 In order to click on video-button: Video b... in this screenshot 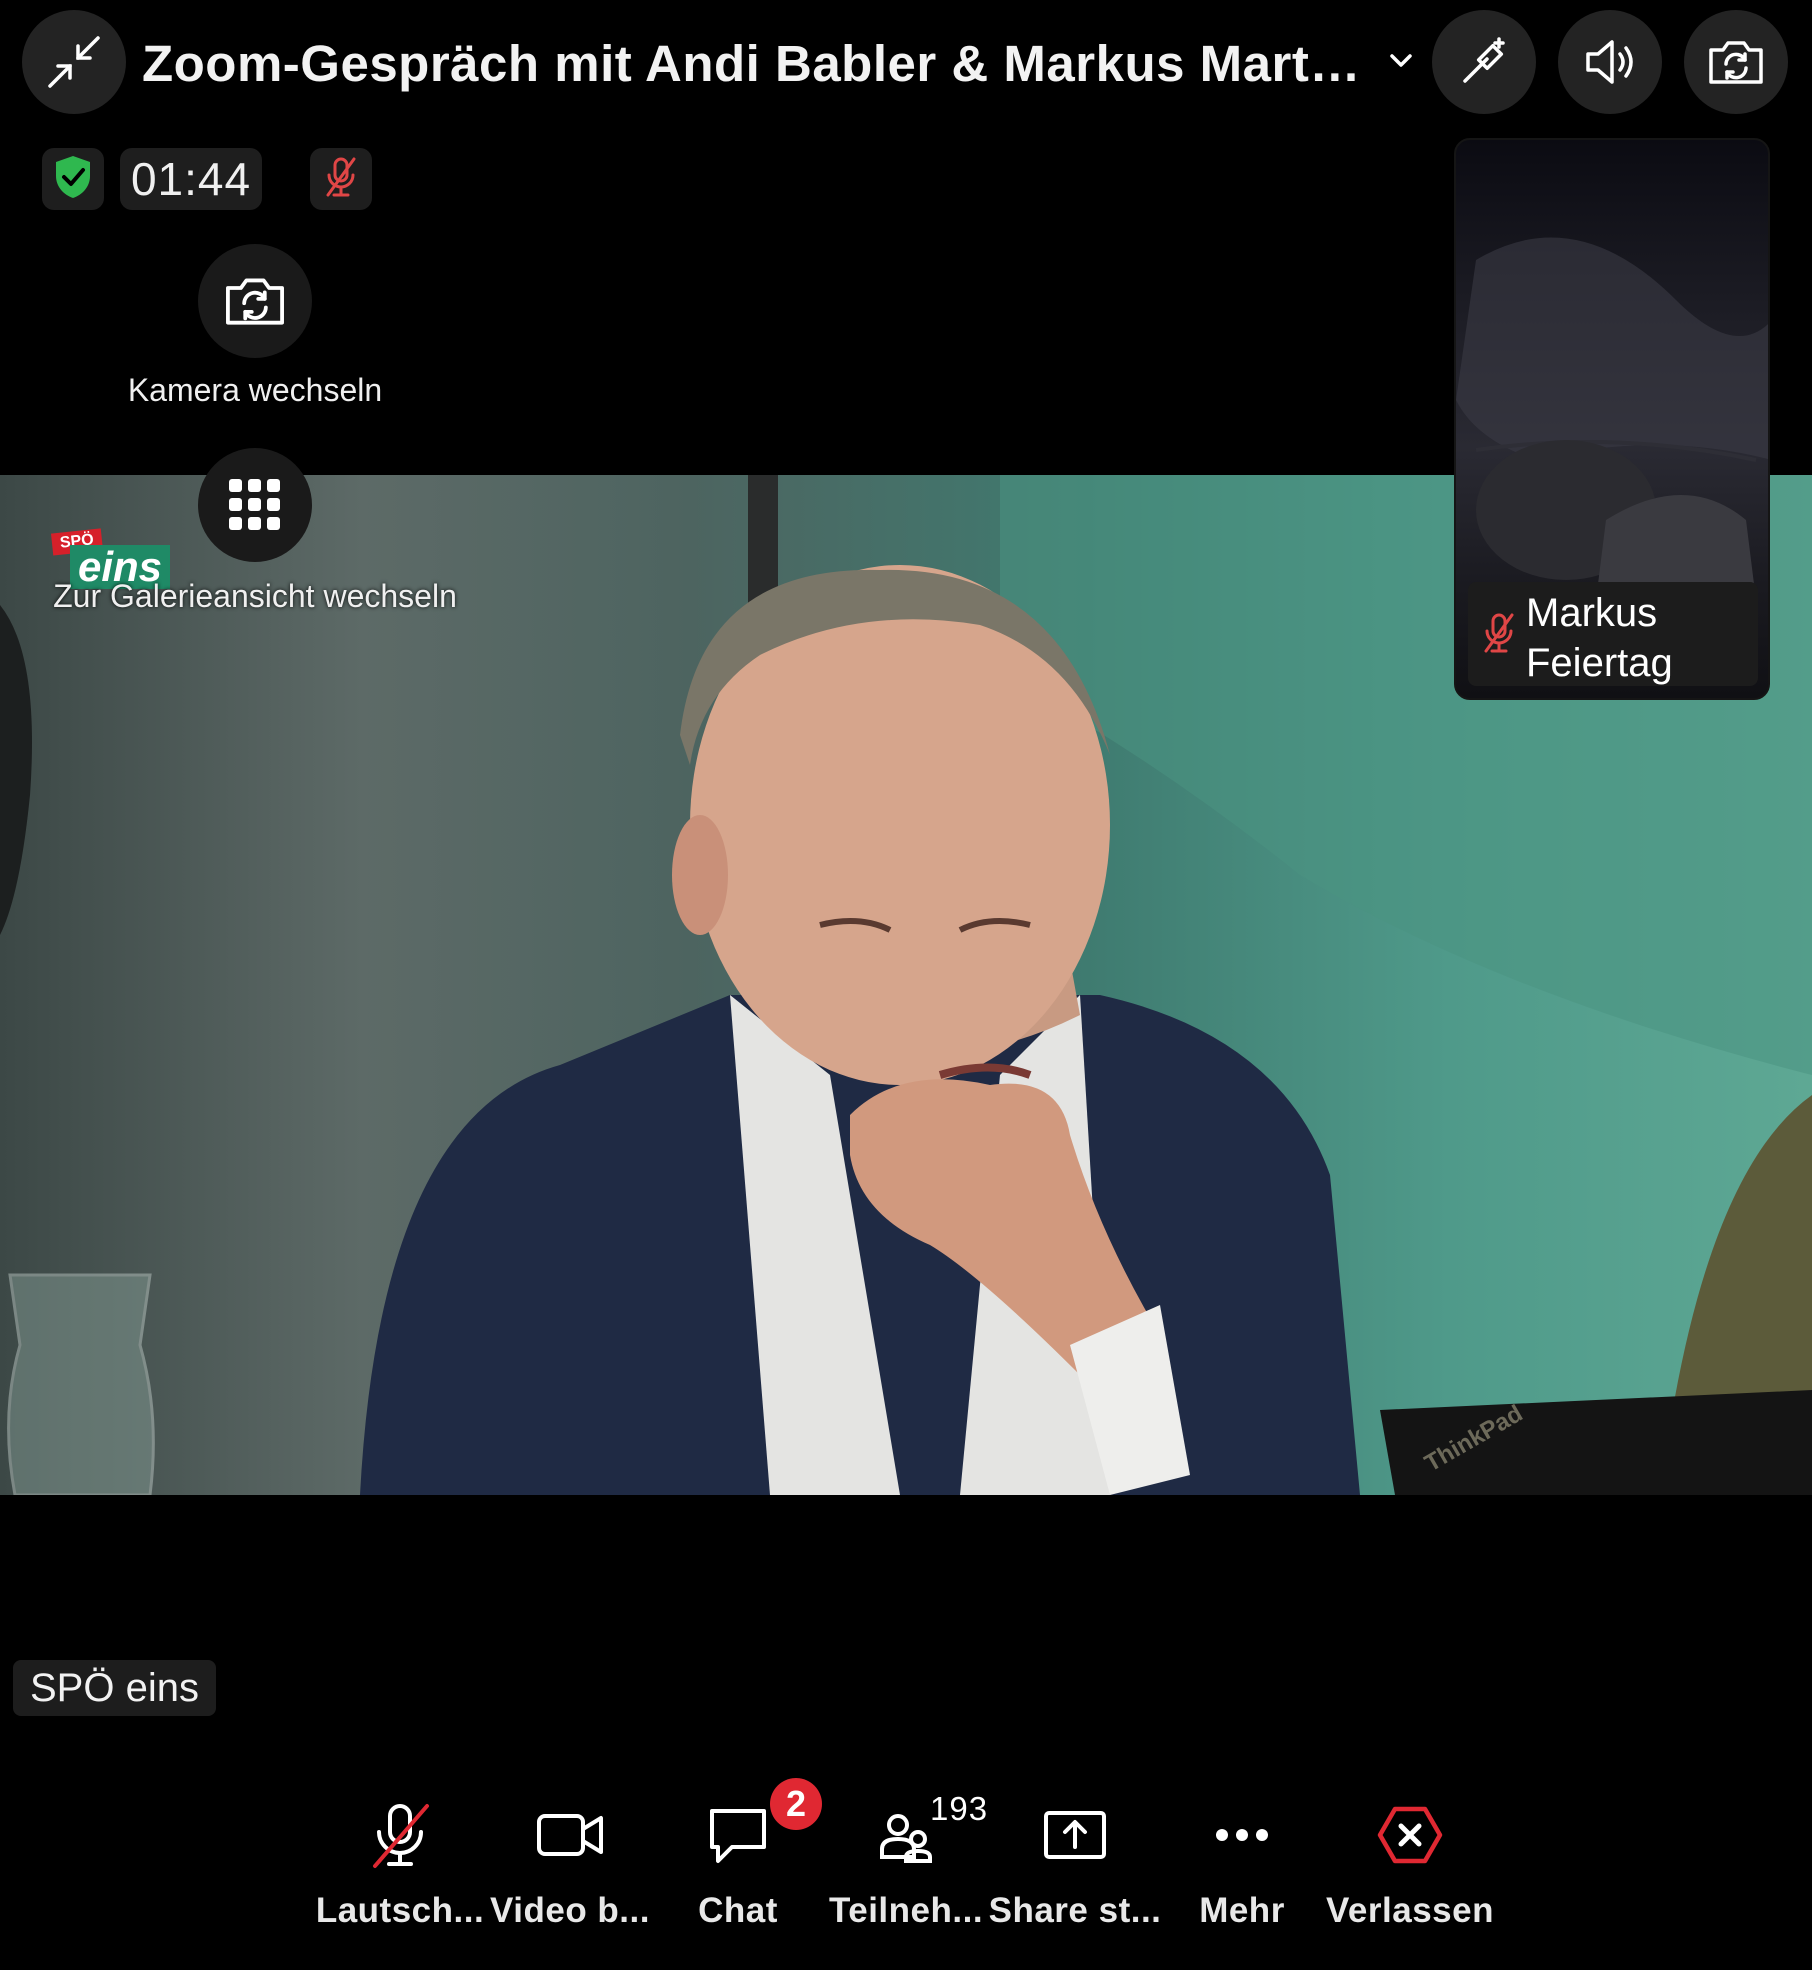, I will do `click(570, 1863)`.